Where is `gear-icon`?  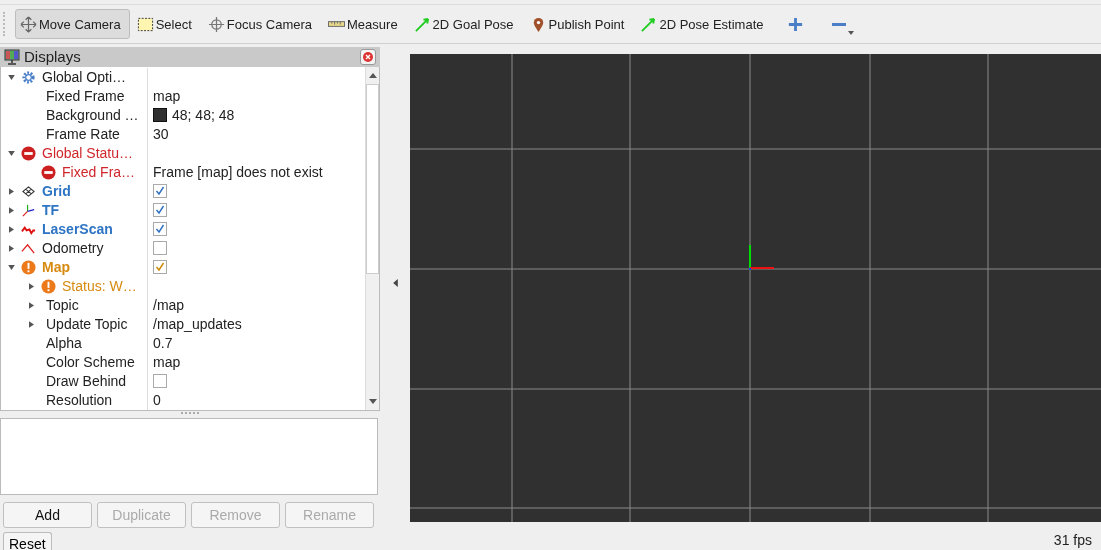
gear-icon is located at coordinates (28, 77).